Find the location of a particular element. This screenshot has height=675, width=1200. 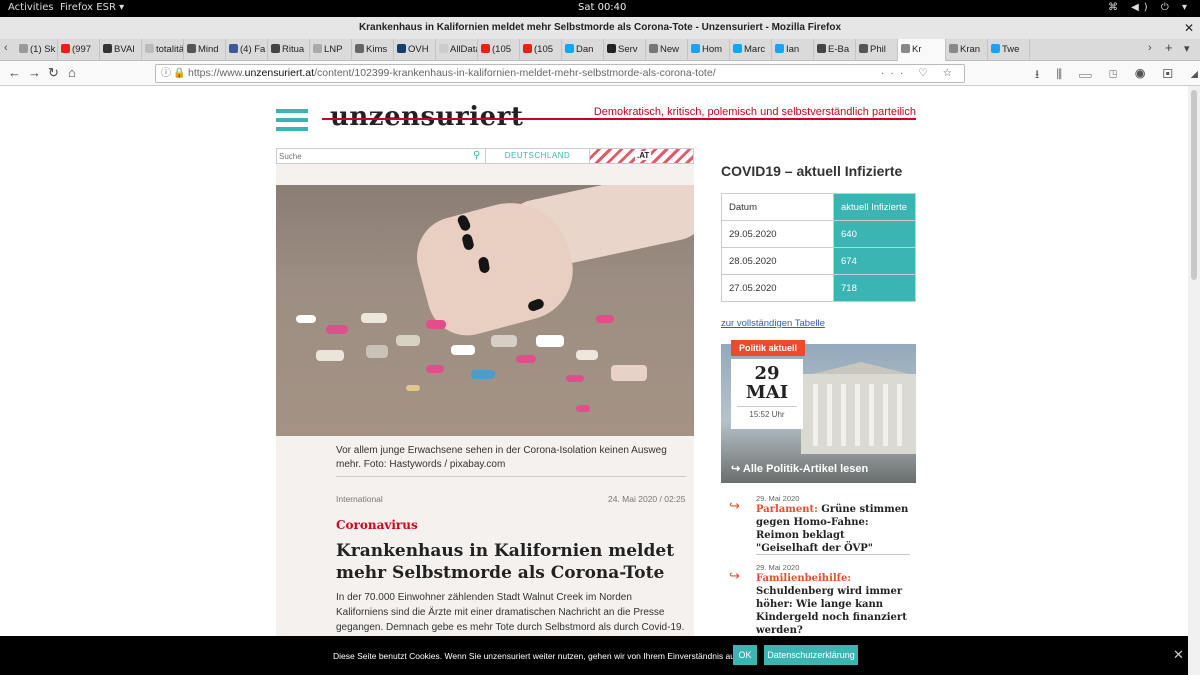

search-icon: ⚲ is located at coordinates (476, 155).